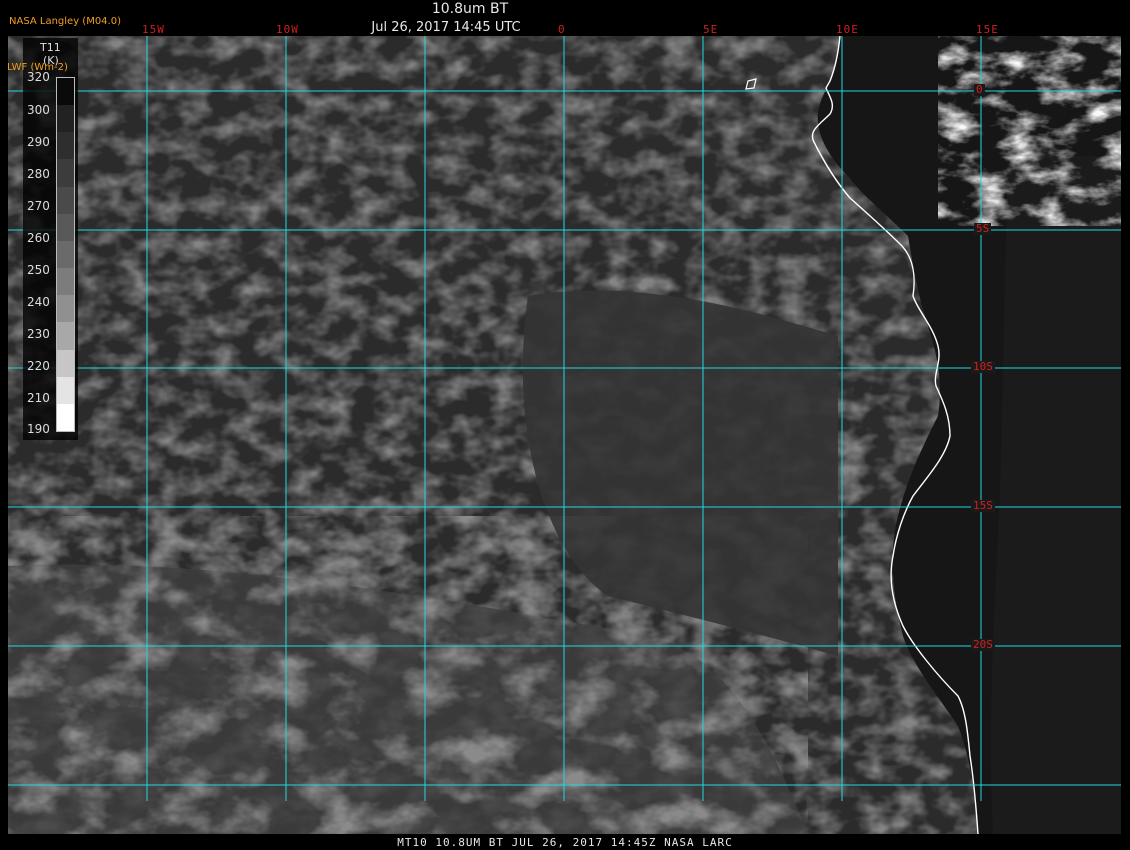 The width and height of the screenshot is (1130, 850). Describe the element at coordinates (562, 29) in the screenshot. I see `lon-label-0: 0` at that location.